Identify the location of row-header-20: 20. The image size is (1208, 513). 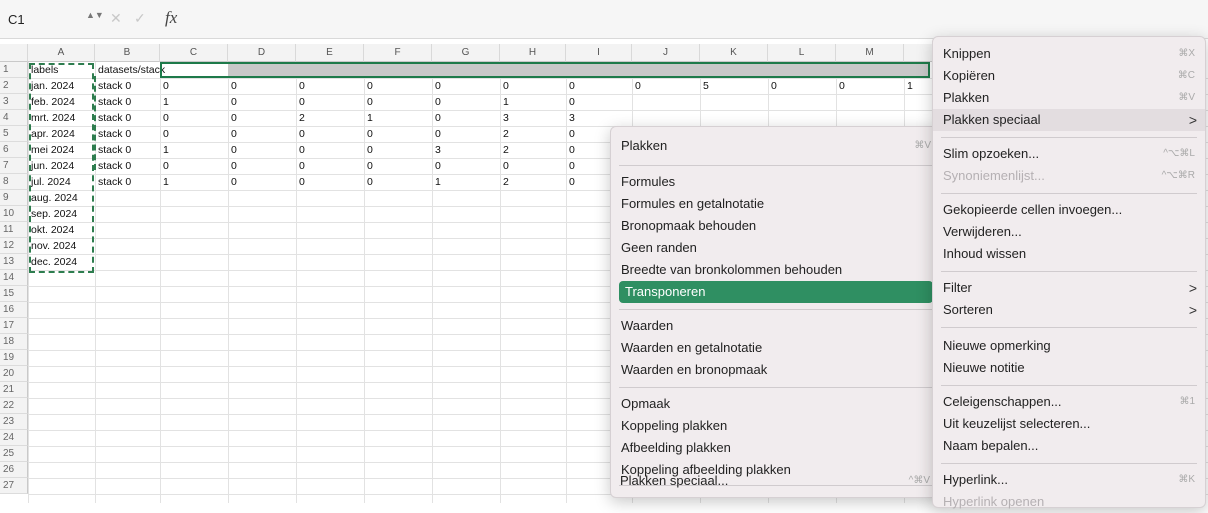
(14, 374).